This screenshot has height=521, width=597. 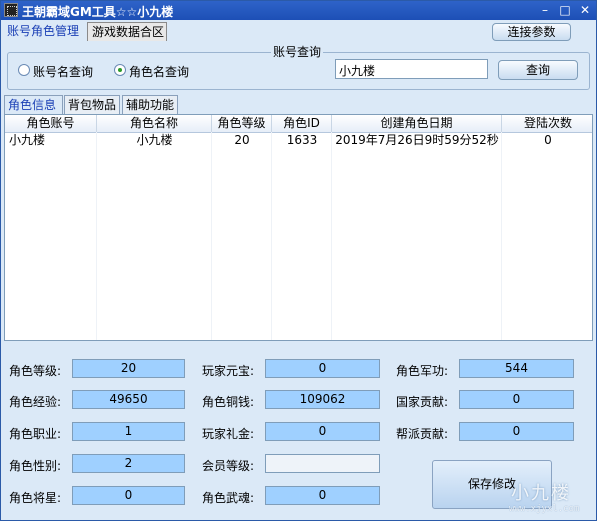 I want to click on app-icon, so click(x=11, y=10).